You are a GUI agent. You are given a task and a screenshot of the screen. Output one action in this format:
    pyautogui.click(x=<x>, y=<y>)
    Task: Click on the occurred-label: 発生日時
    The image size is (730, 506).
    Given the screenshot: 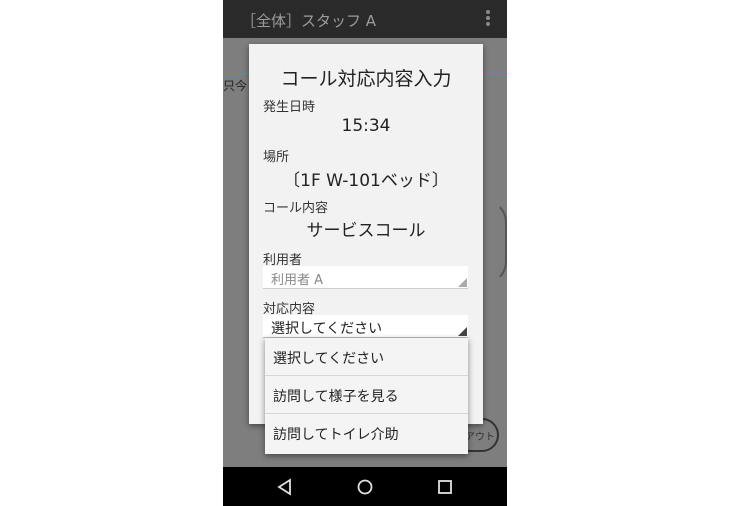 What is the action you would take?
    pyautogui.click(x=289, y=107)
    